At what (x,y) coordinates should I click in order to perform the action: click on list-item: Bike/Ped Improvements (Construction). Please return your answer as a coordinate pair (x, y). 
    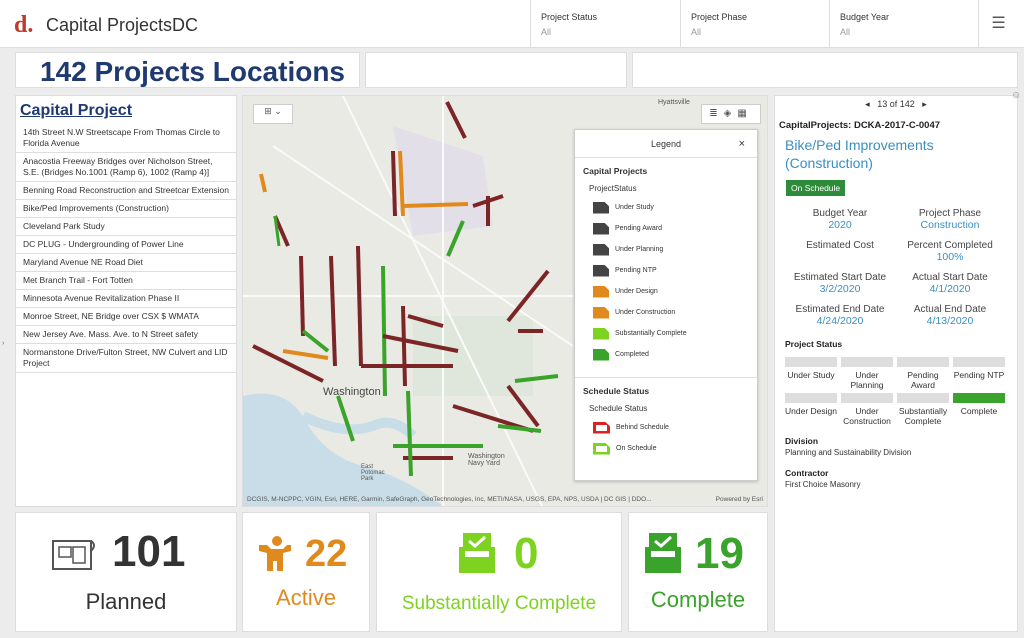
    Looking at the image, I should click on (126, 209).